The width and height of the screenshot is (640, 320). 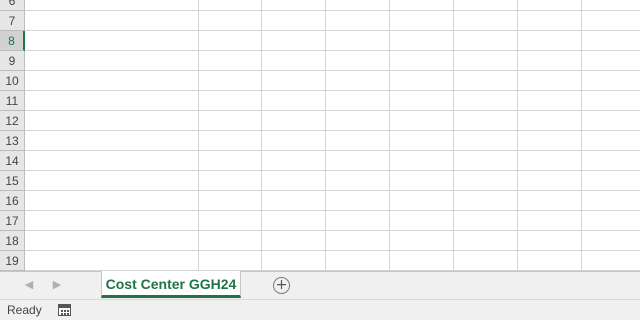 What do you see at coordinates (12, 21) in the screenshot?
I see `row-header: 7` at bounding box center [12, 21].